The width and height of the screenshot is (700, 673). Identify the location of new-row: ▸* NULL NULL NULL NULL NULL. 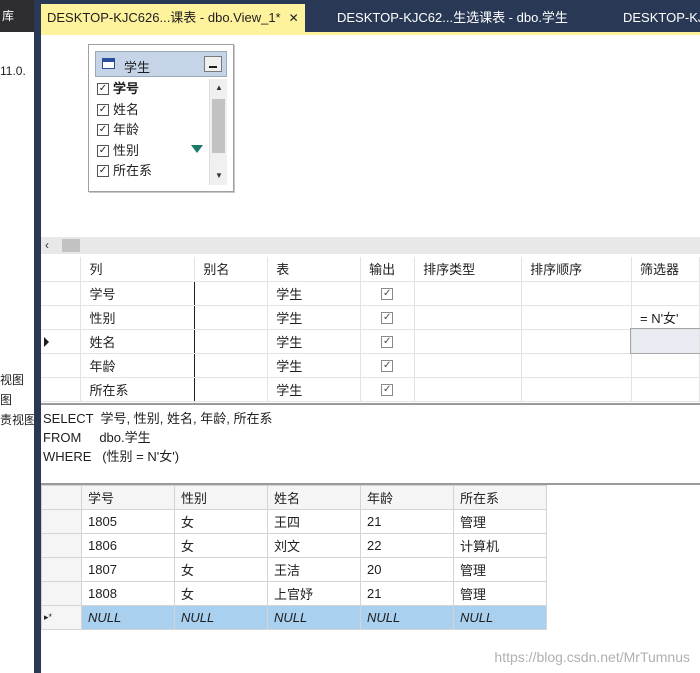
(294, 617).